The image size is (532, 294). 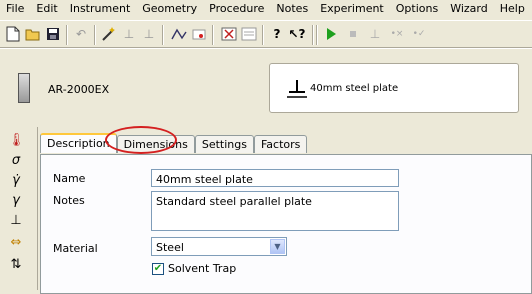 I want to click on notes-label: Notes, so click(x=69, y=200).